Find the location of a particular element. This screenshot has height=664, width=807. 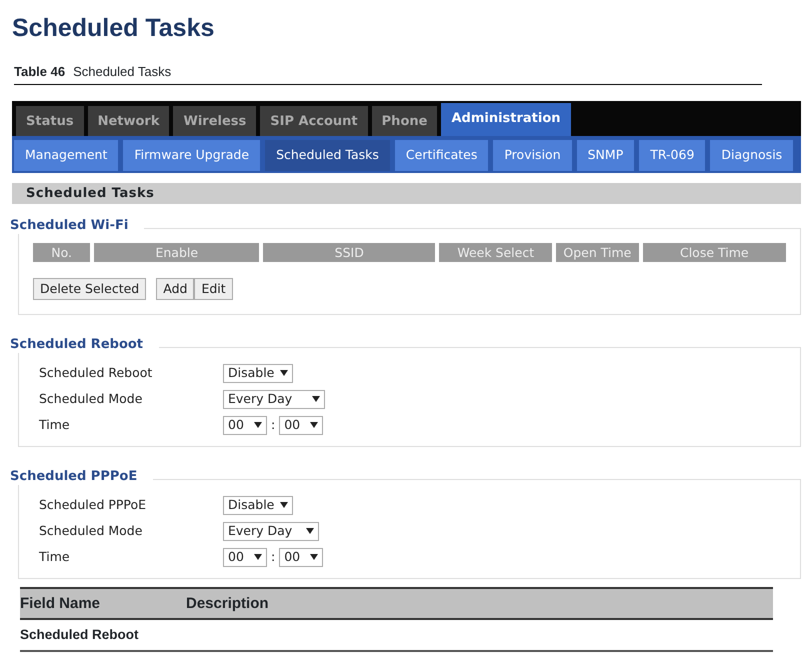

nav-tab: Status is located at coordinates (50, 121).